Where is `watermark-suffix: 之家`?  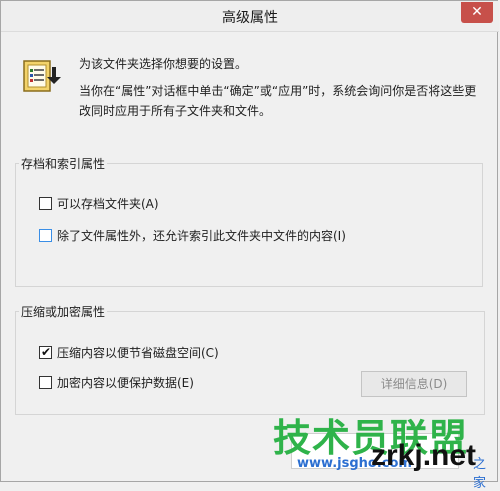
watermark-suffix: 之家 is located at coordinates (480, 474).